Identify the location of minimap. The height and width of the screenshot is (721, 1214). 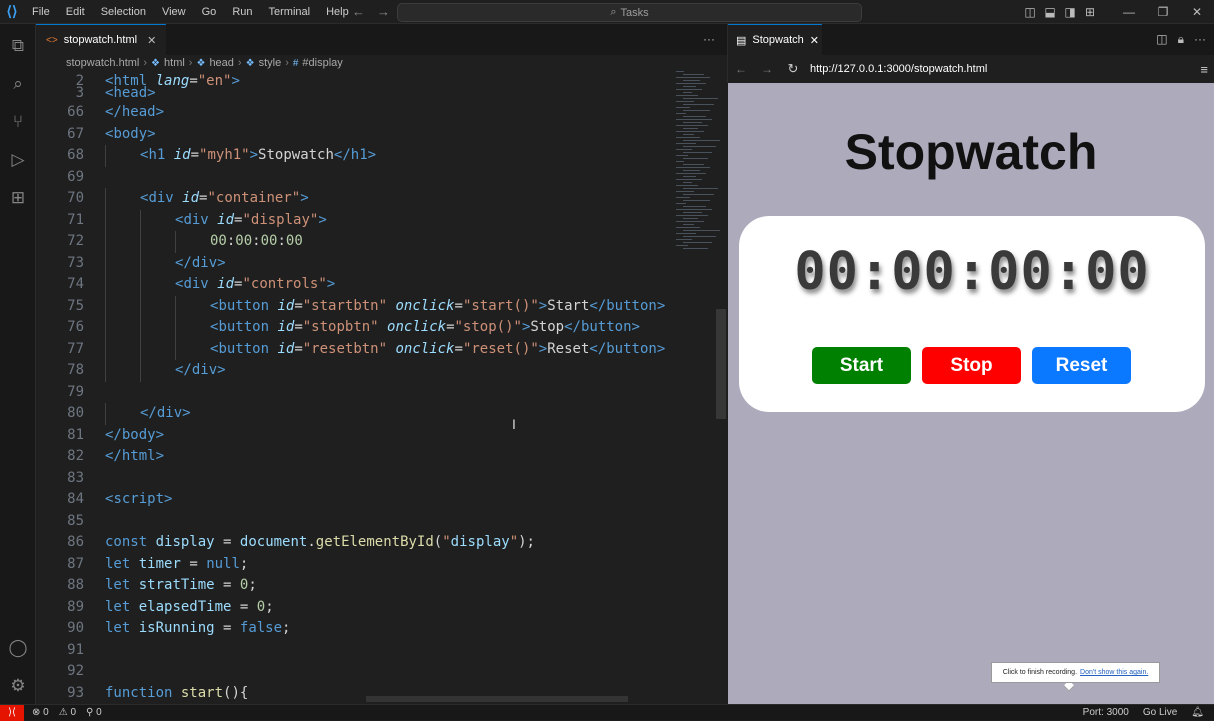
(697, 161).